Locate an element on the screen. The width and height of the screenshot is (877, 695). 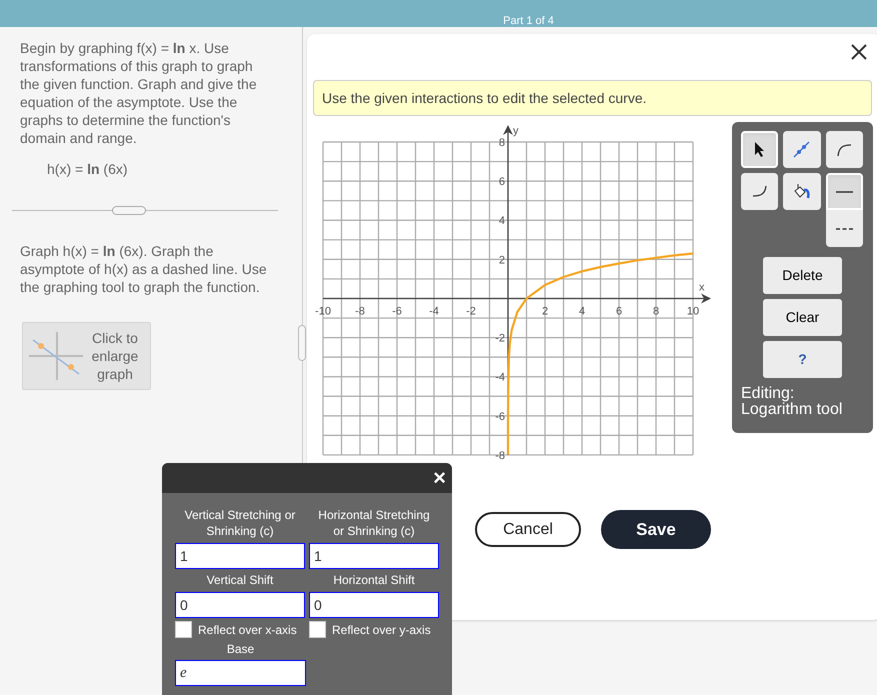
field-label: Vertical Shift is located at coordinates (240, 580).